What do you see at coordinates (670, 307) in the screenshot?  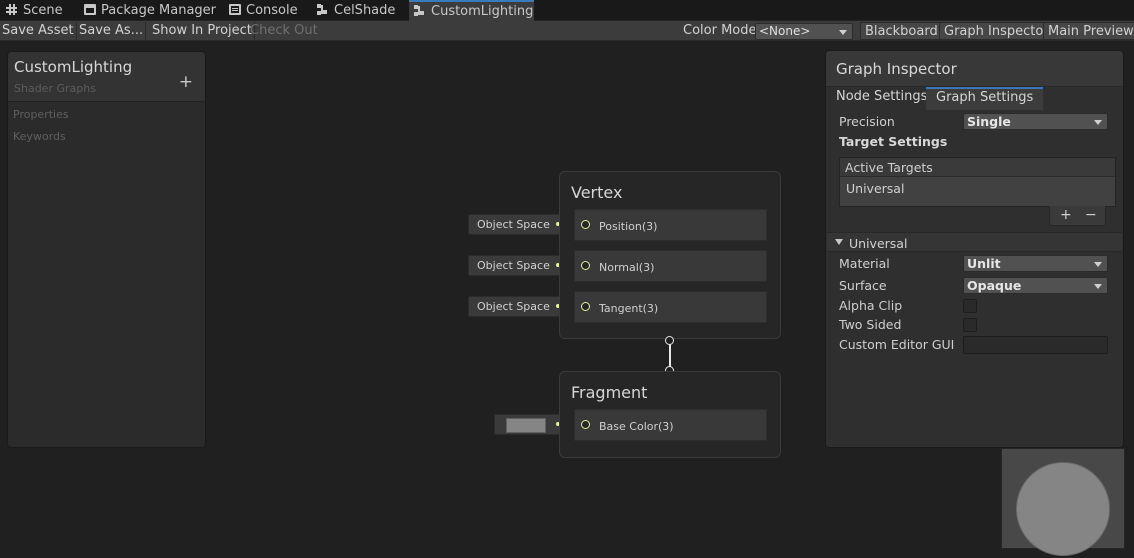 I see `tangent-port: Tangent(3)` at bounding box center [670, 307].